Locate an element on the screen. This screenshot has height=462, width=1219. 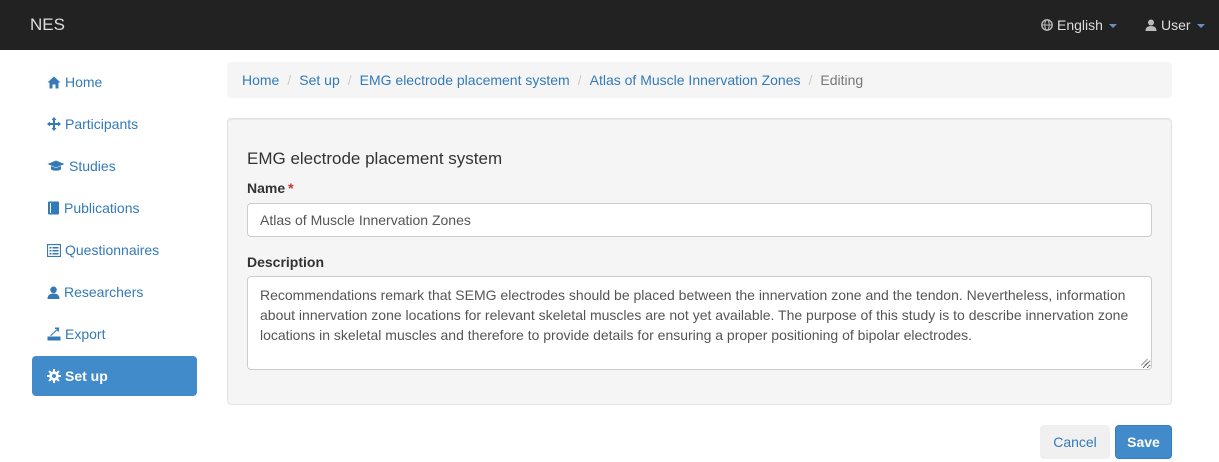
form-title: EMG electrode placement system is located at coordinates (375, 158).